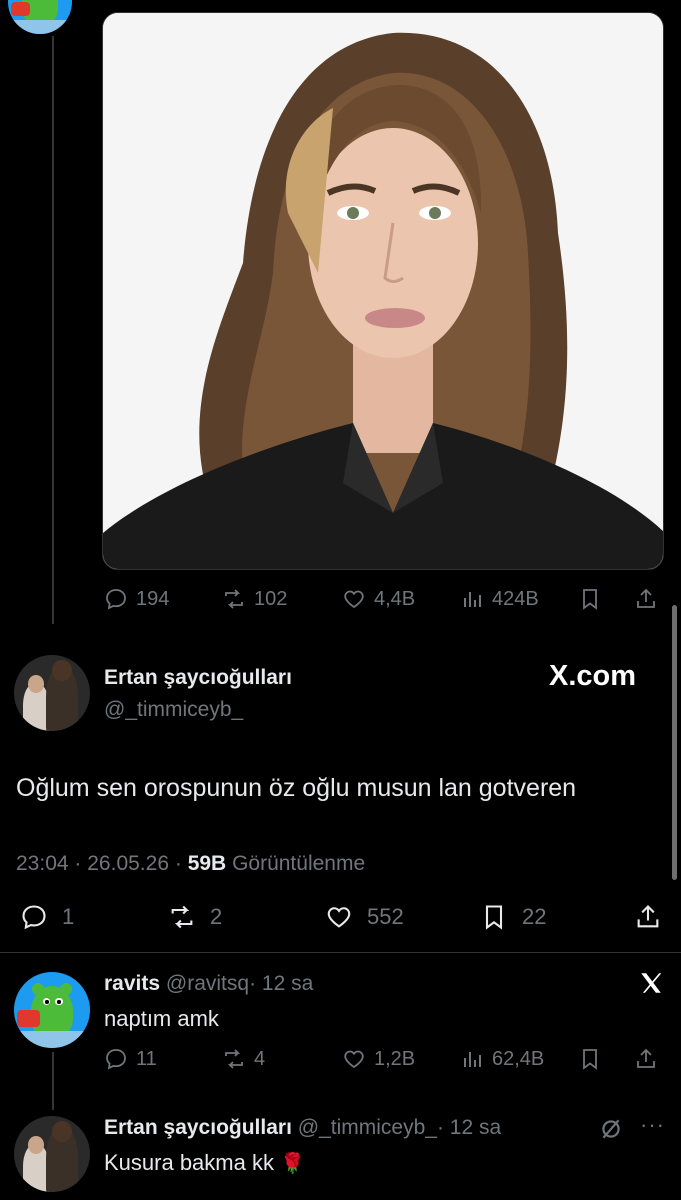 This screenshot has height=1200, width=681. I want to click on like-count: 552, so click(385, 916).